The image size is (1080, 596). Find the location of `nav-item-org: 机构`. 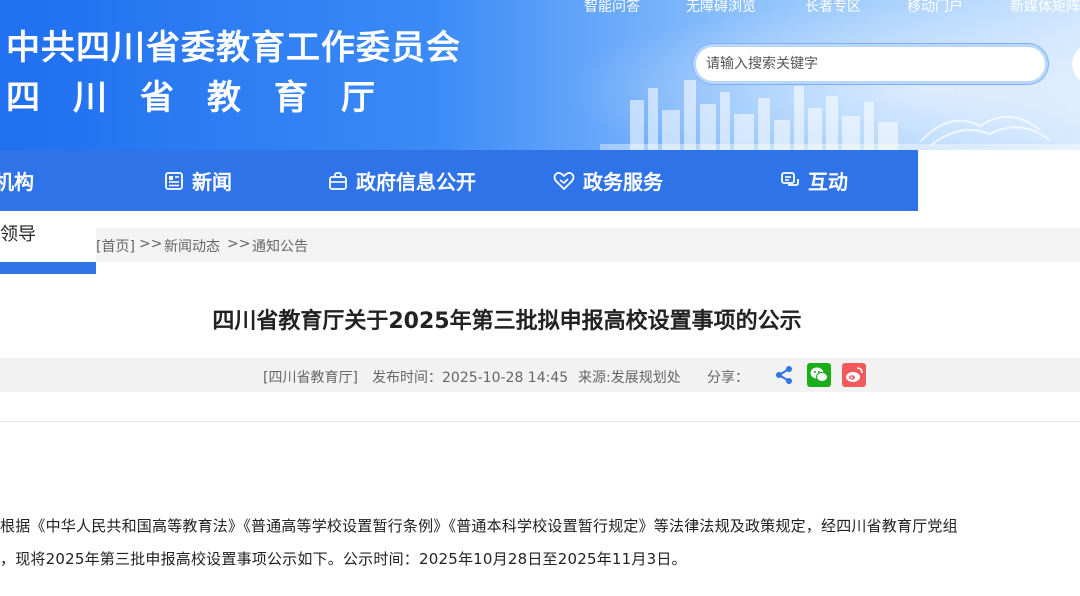

nav-item-org: 机构 is located at coordinates (17, 180).